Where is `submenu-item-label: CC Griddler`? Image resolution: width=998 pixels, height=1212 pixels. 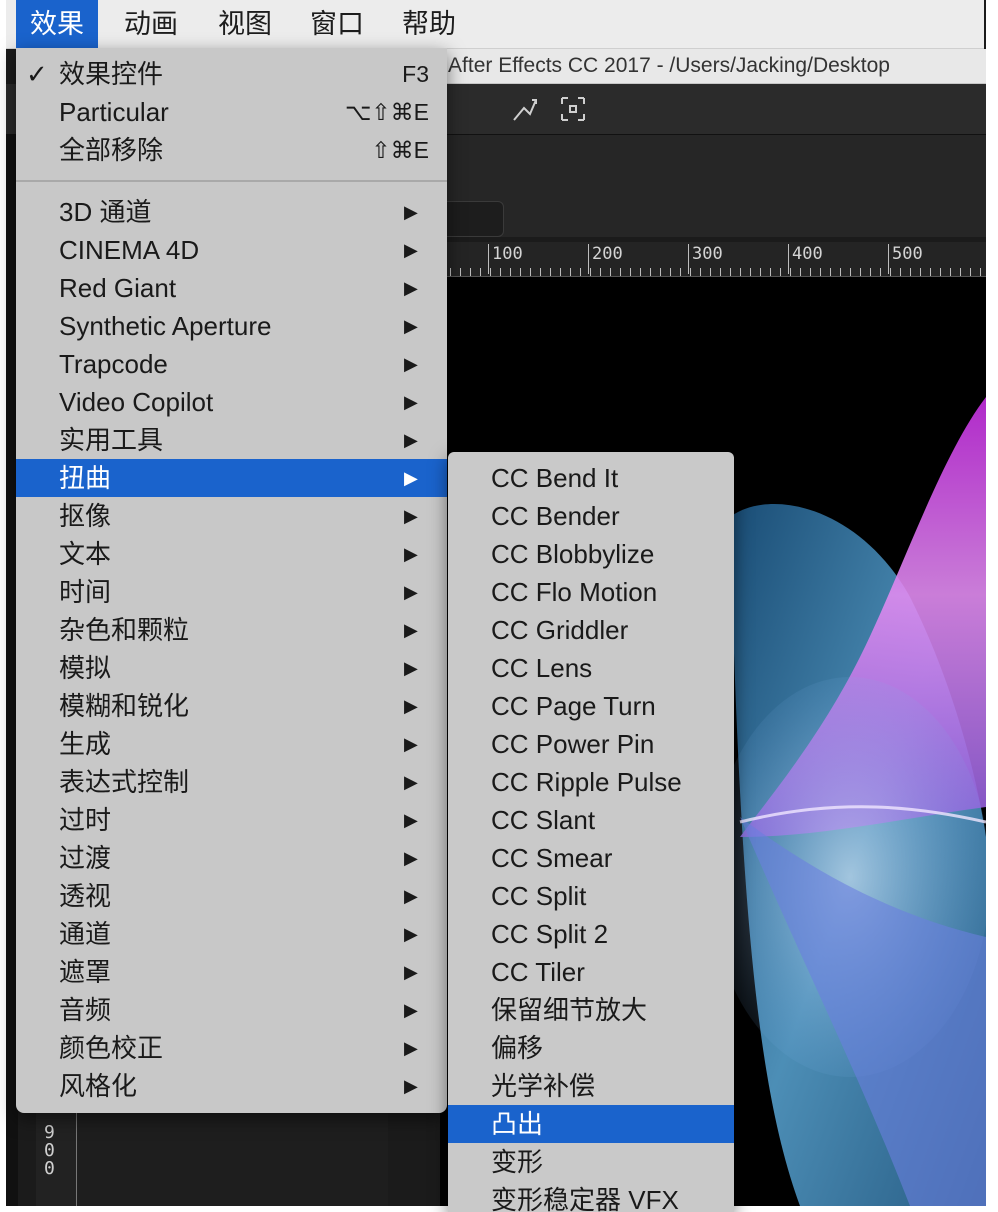
submenu-item-label: CC Griddler is located at coordinates (560, 630).